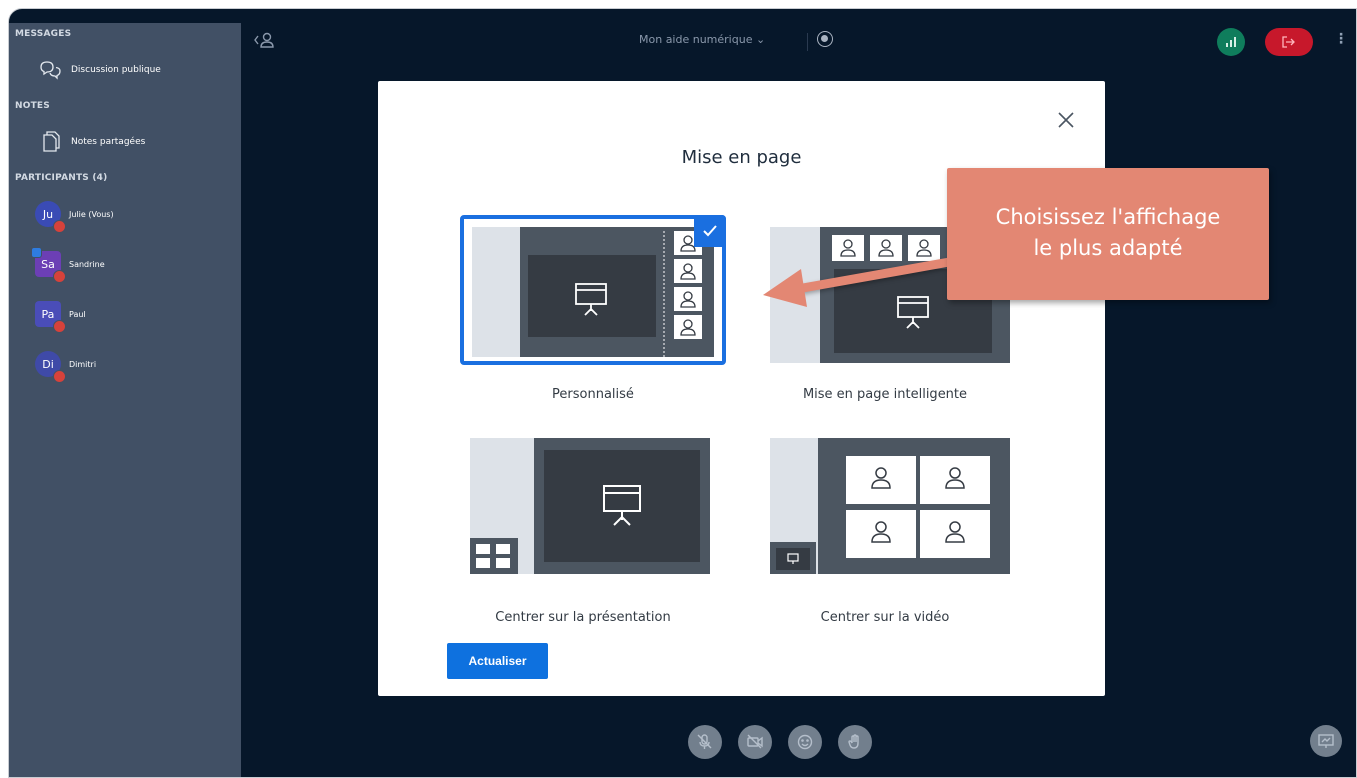  Describe the element at coordinates (48, 314) in the screenshot. I see `avatar-initials: Pa` at that location.